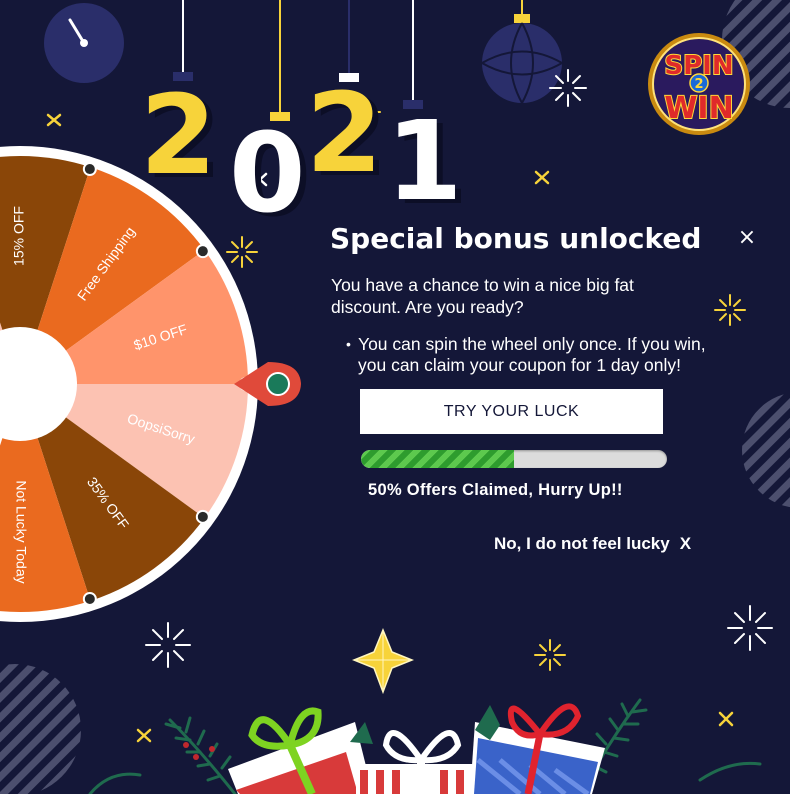 This screenshot has width=790, height=794. I want to click on decline-link: No, I do not feel lucky X, so click(592, 544).